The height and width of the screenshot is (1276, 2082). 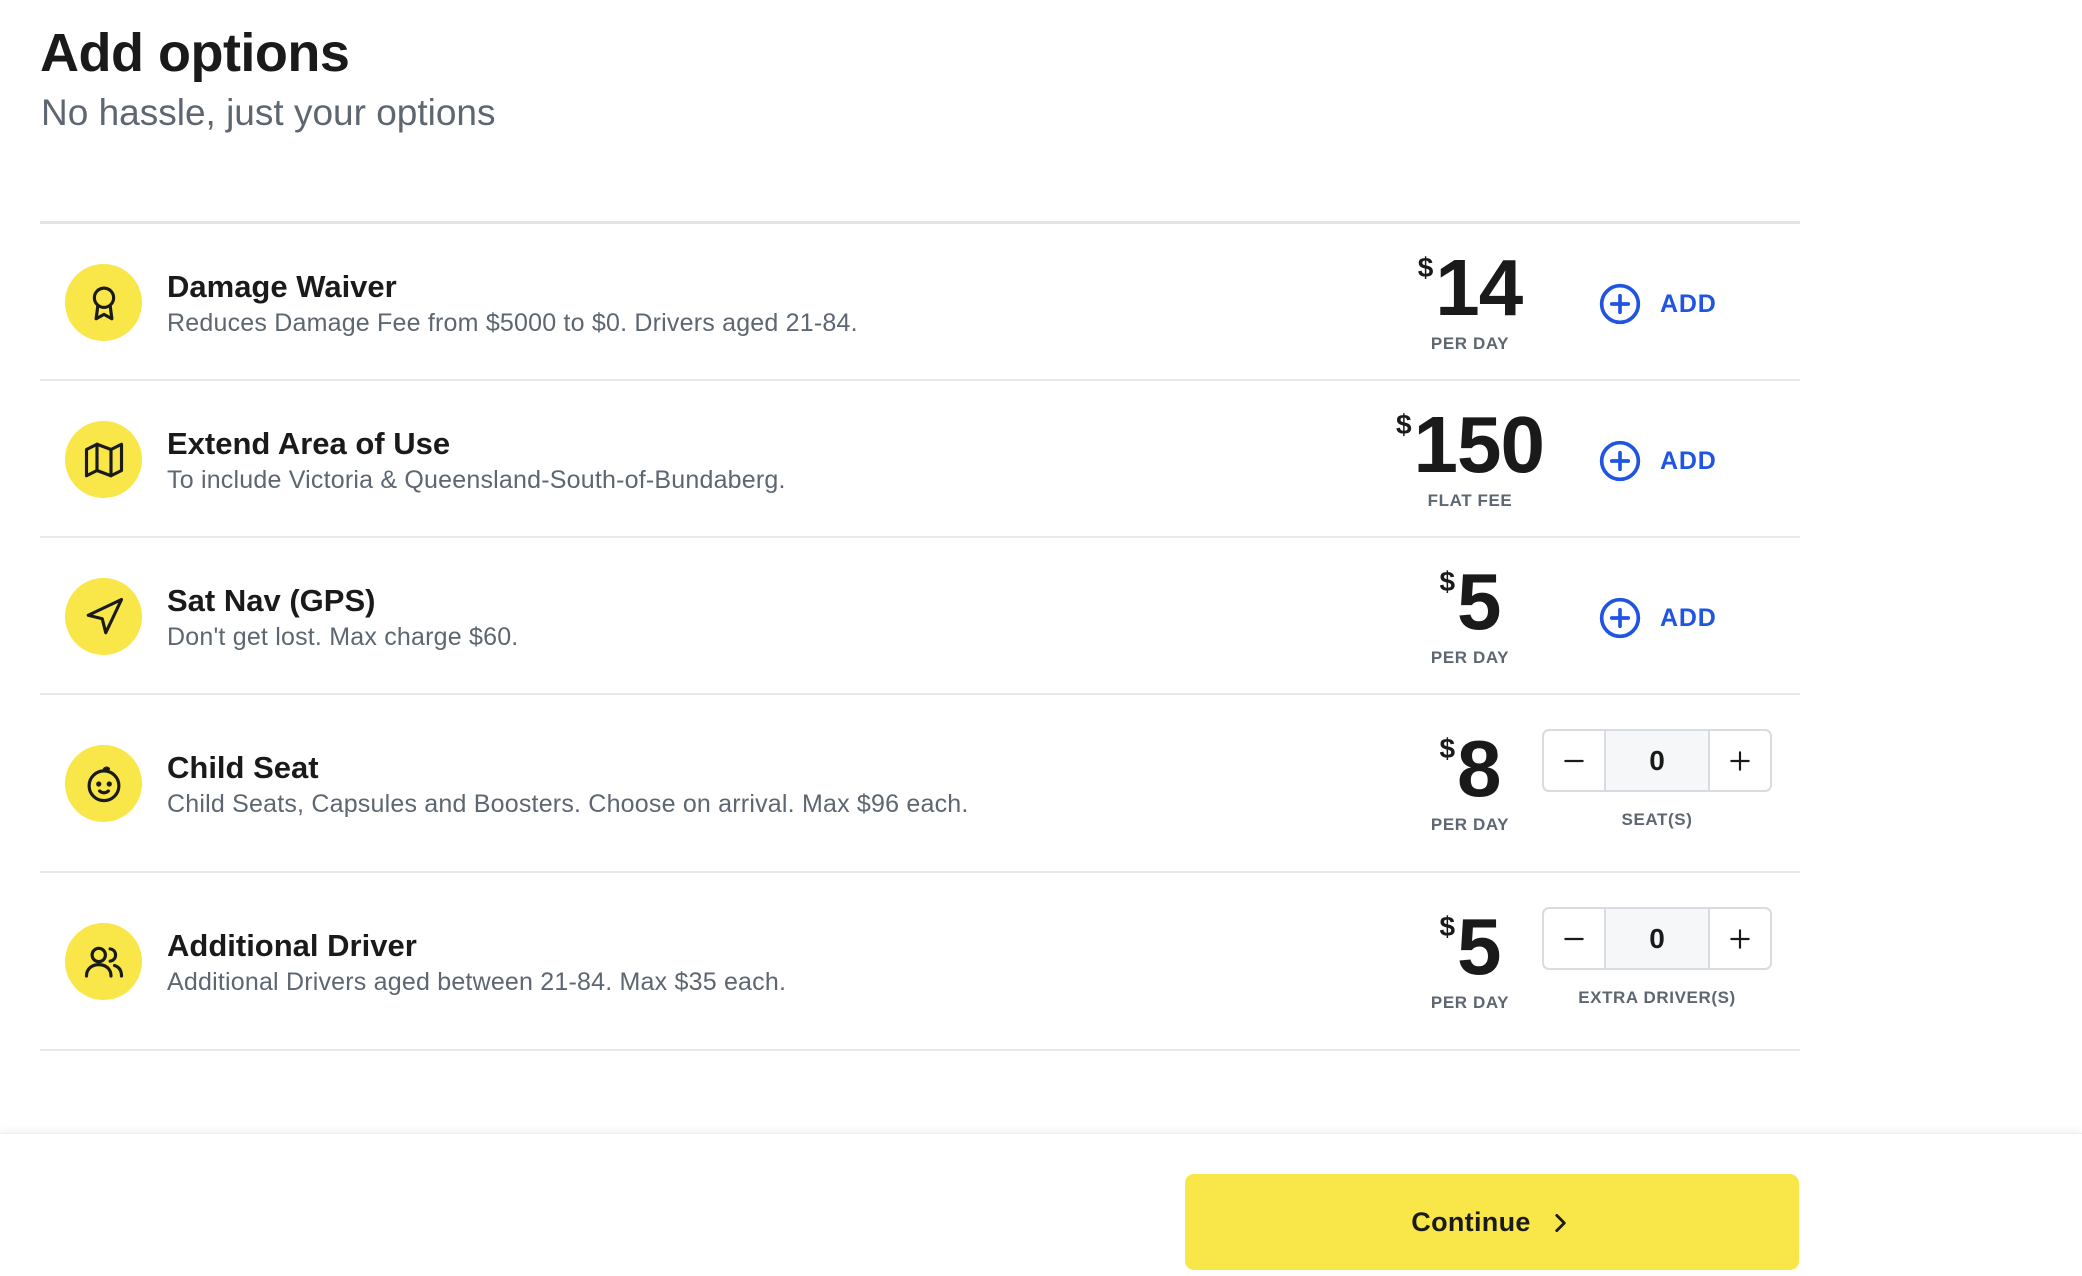 What do you see at coordinates (268, 112) in the screenshot?
I see `page-subtitle: No hassle, just your options` at bounding box center [268, 112].